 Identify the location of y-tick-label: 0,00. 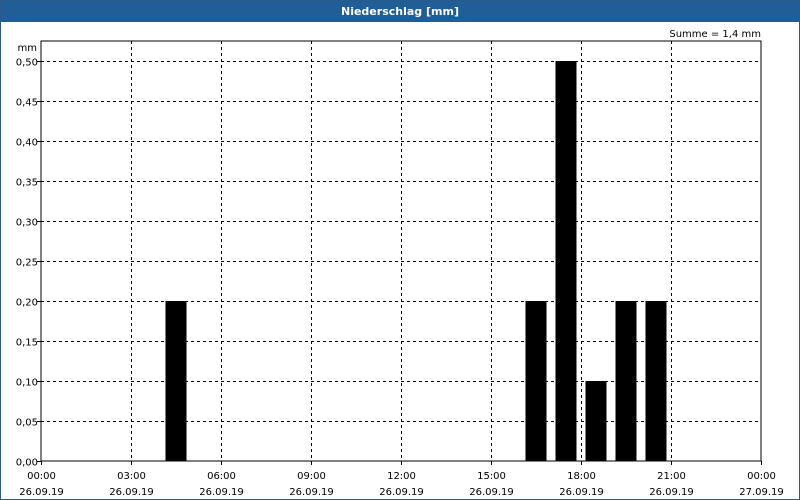
(27, 463).